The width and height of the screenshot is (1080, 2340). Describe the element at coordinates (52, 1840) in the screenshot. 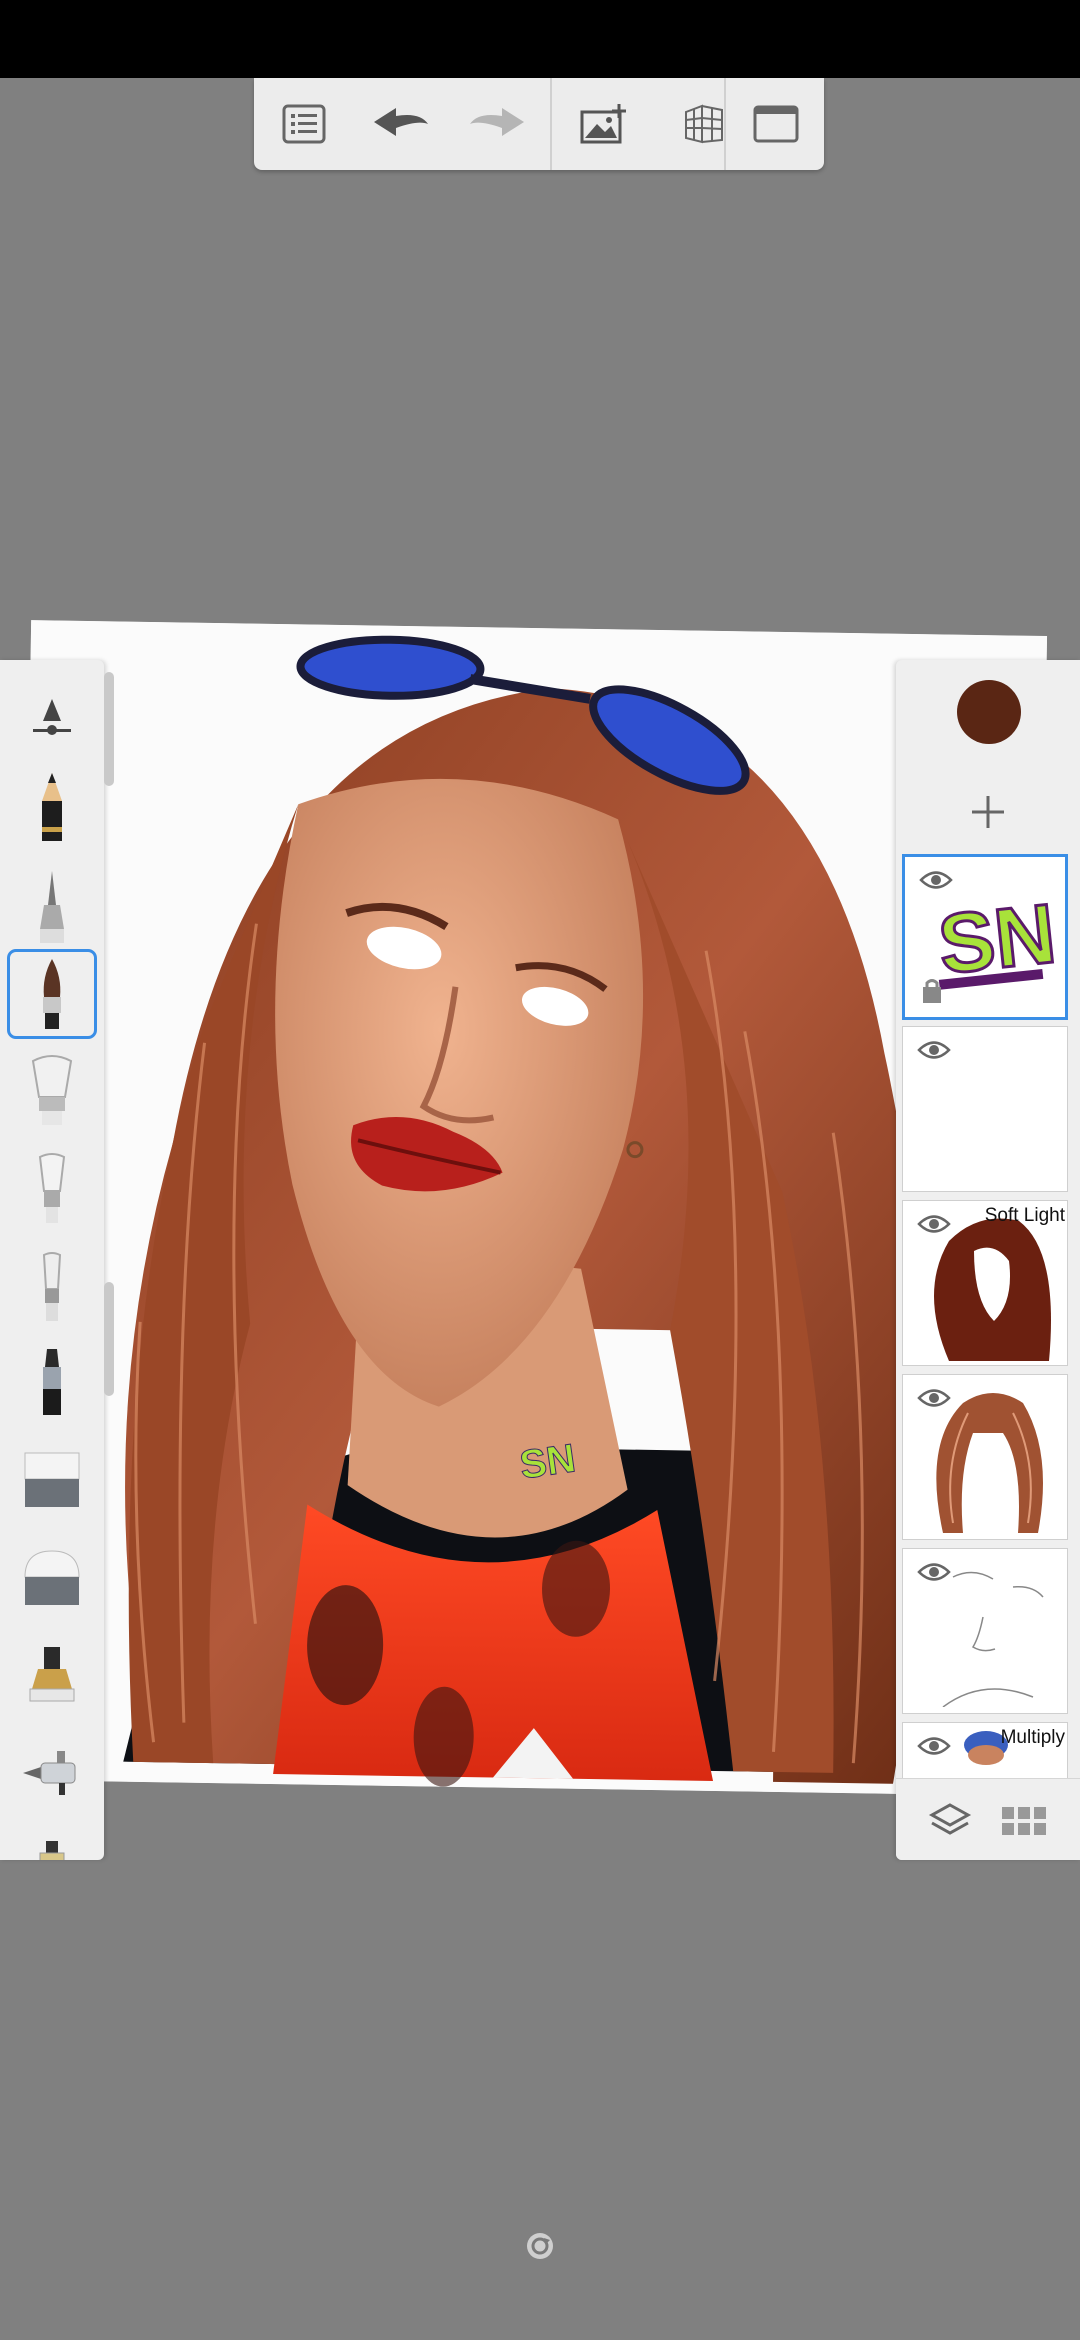

I see `spray-icon` at that location.